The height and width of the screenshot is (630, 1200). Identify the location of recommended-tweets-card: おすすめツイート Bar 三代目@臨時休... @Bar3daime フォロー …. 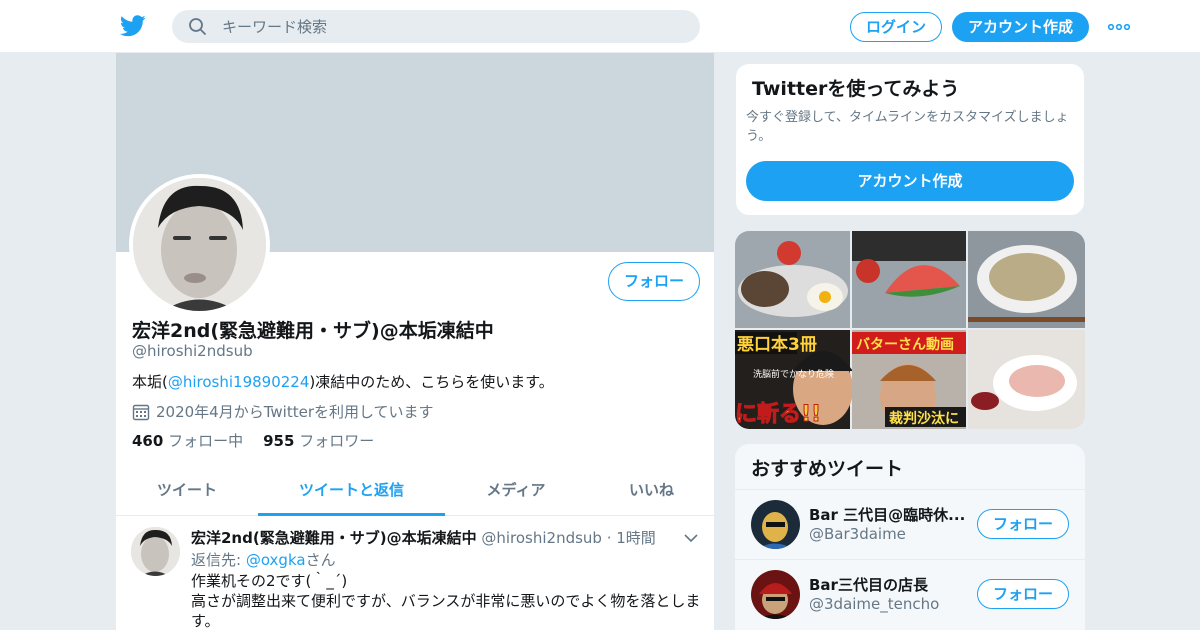
(910, 537).